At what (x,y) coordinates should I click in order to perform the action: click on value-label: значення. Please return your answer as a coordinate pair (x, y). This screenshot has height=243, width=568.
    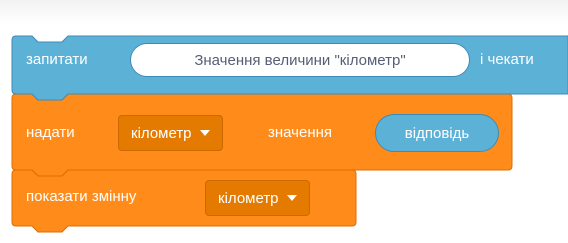
    Looking at the image, I should click on (300, 132).